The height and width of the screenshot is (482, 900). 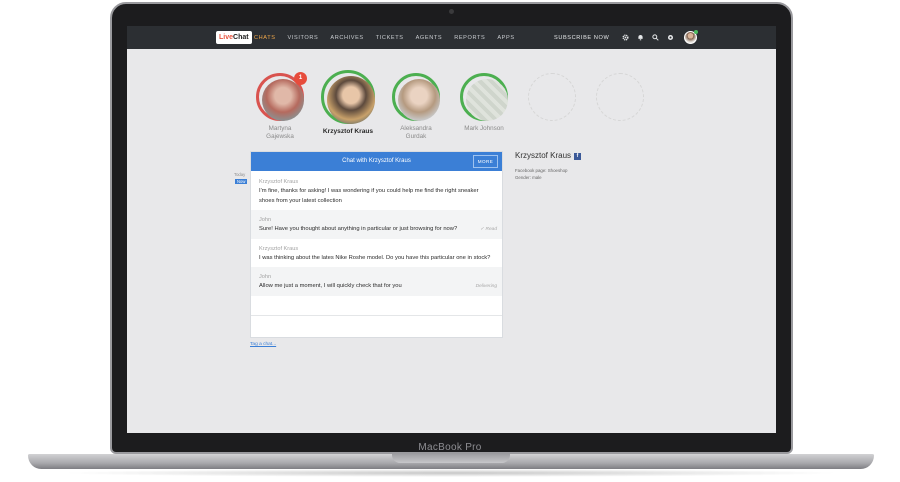 What do you see at coordinates (226, 37) in the screenshot?
I see `logo-live: Live` at bounding box center [226, 37].